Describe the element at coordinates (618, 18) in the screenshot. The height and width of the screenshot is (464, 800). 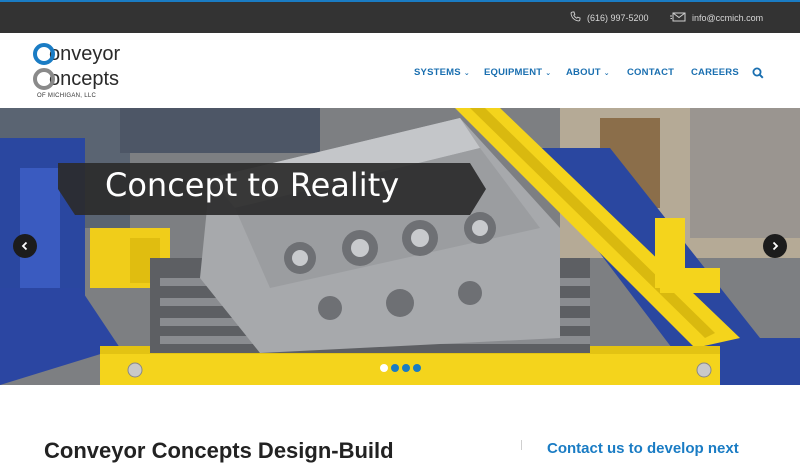
I see `phone-number: (616) 997-5200` at that location.